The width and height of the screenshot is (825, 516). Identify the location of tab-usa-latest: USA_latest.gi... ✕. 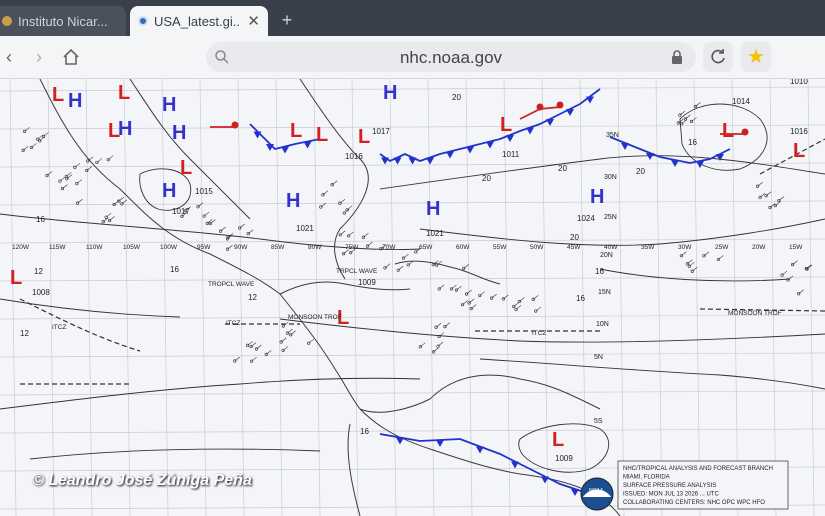
(199, 21).